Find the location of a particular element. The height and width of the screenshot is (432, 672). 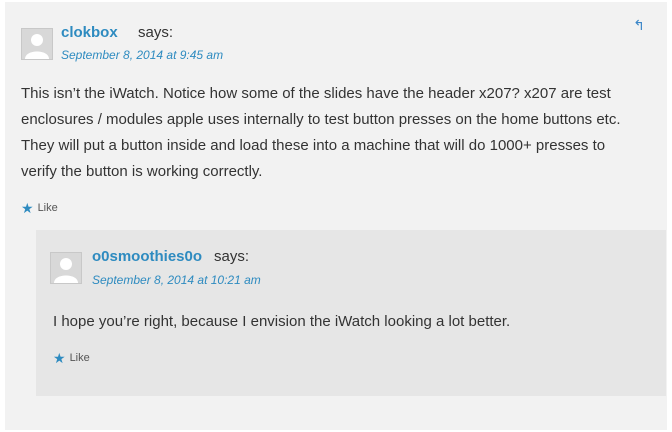

reply-avatar is located at coordinates (66, 268).